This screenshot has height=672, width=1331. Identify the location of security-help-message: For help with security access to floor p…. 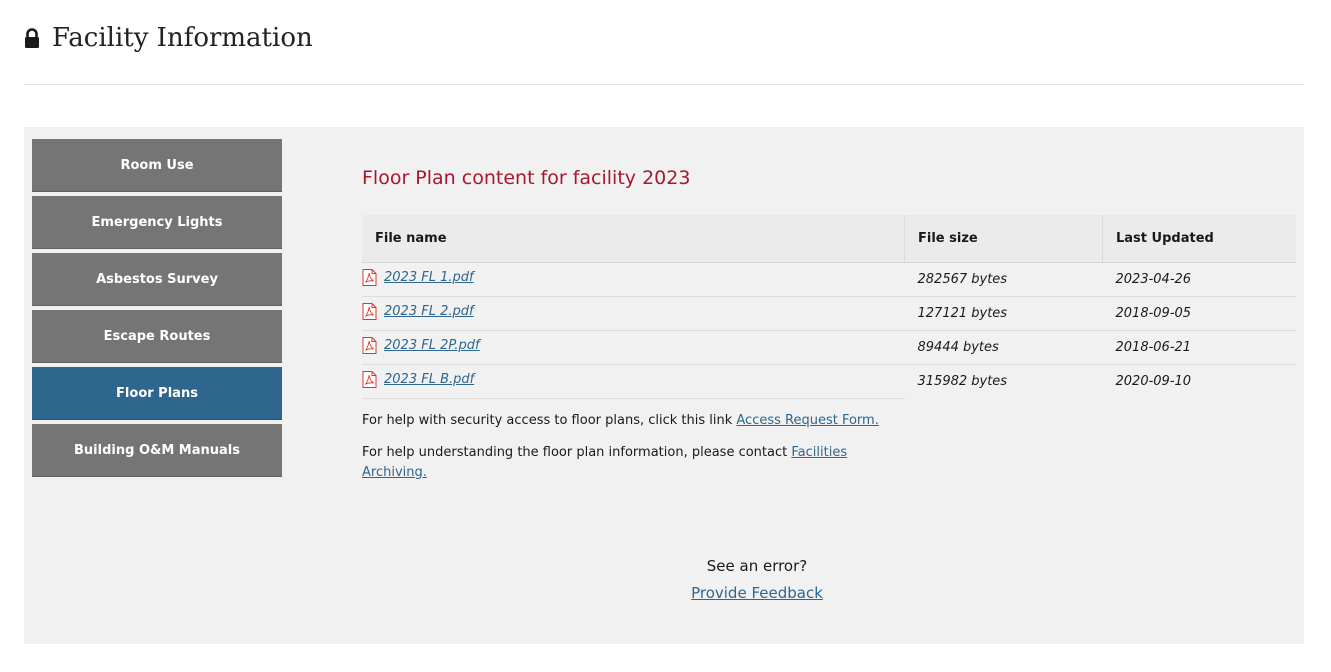
(549, 420).